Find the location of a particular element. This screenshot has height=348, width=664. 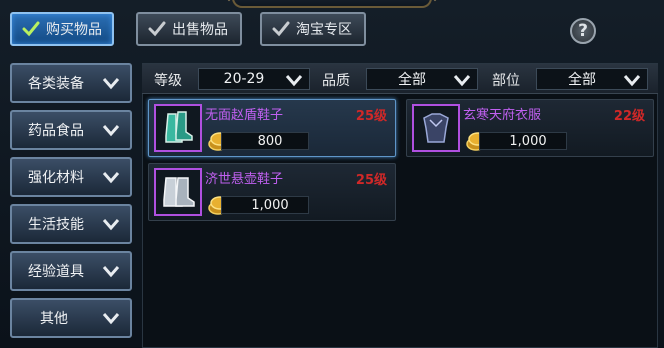

tab-taobao-label: 淘宝专区 is located at coordinates (324, 30).